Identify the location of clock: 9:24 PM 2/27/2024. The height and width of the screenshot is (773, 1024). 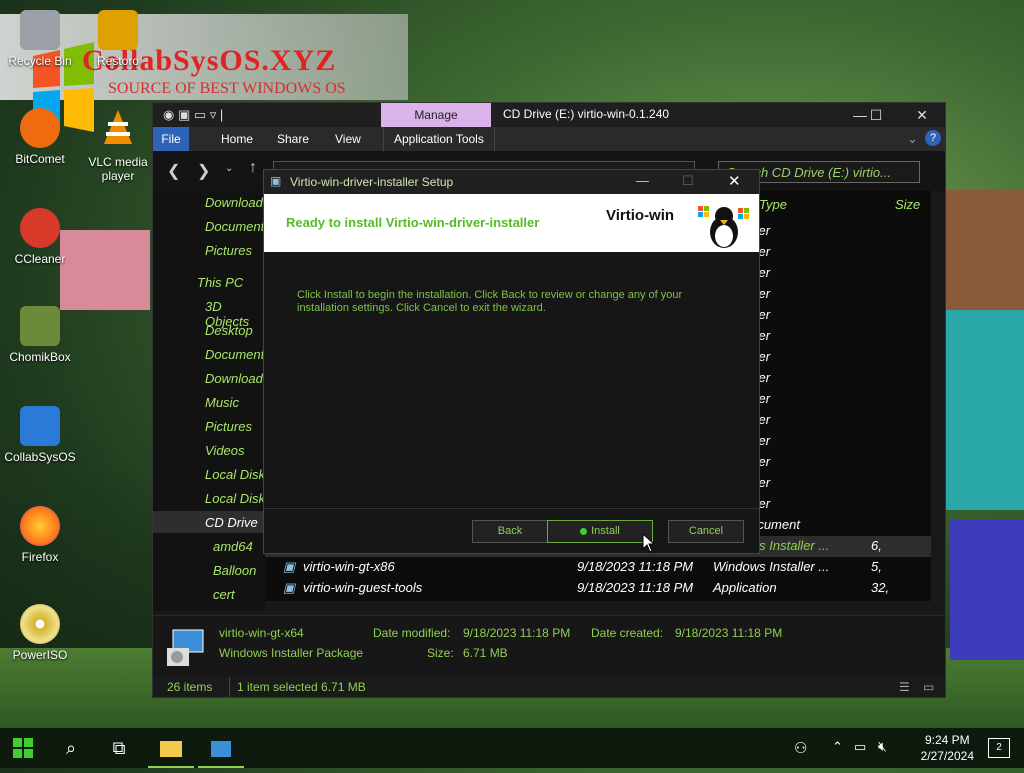
(947, 748).